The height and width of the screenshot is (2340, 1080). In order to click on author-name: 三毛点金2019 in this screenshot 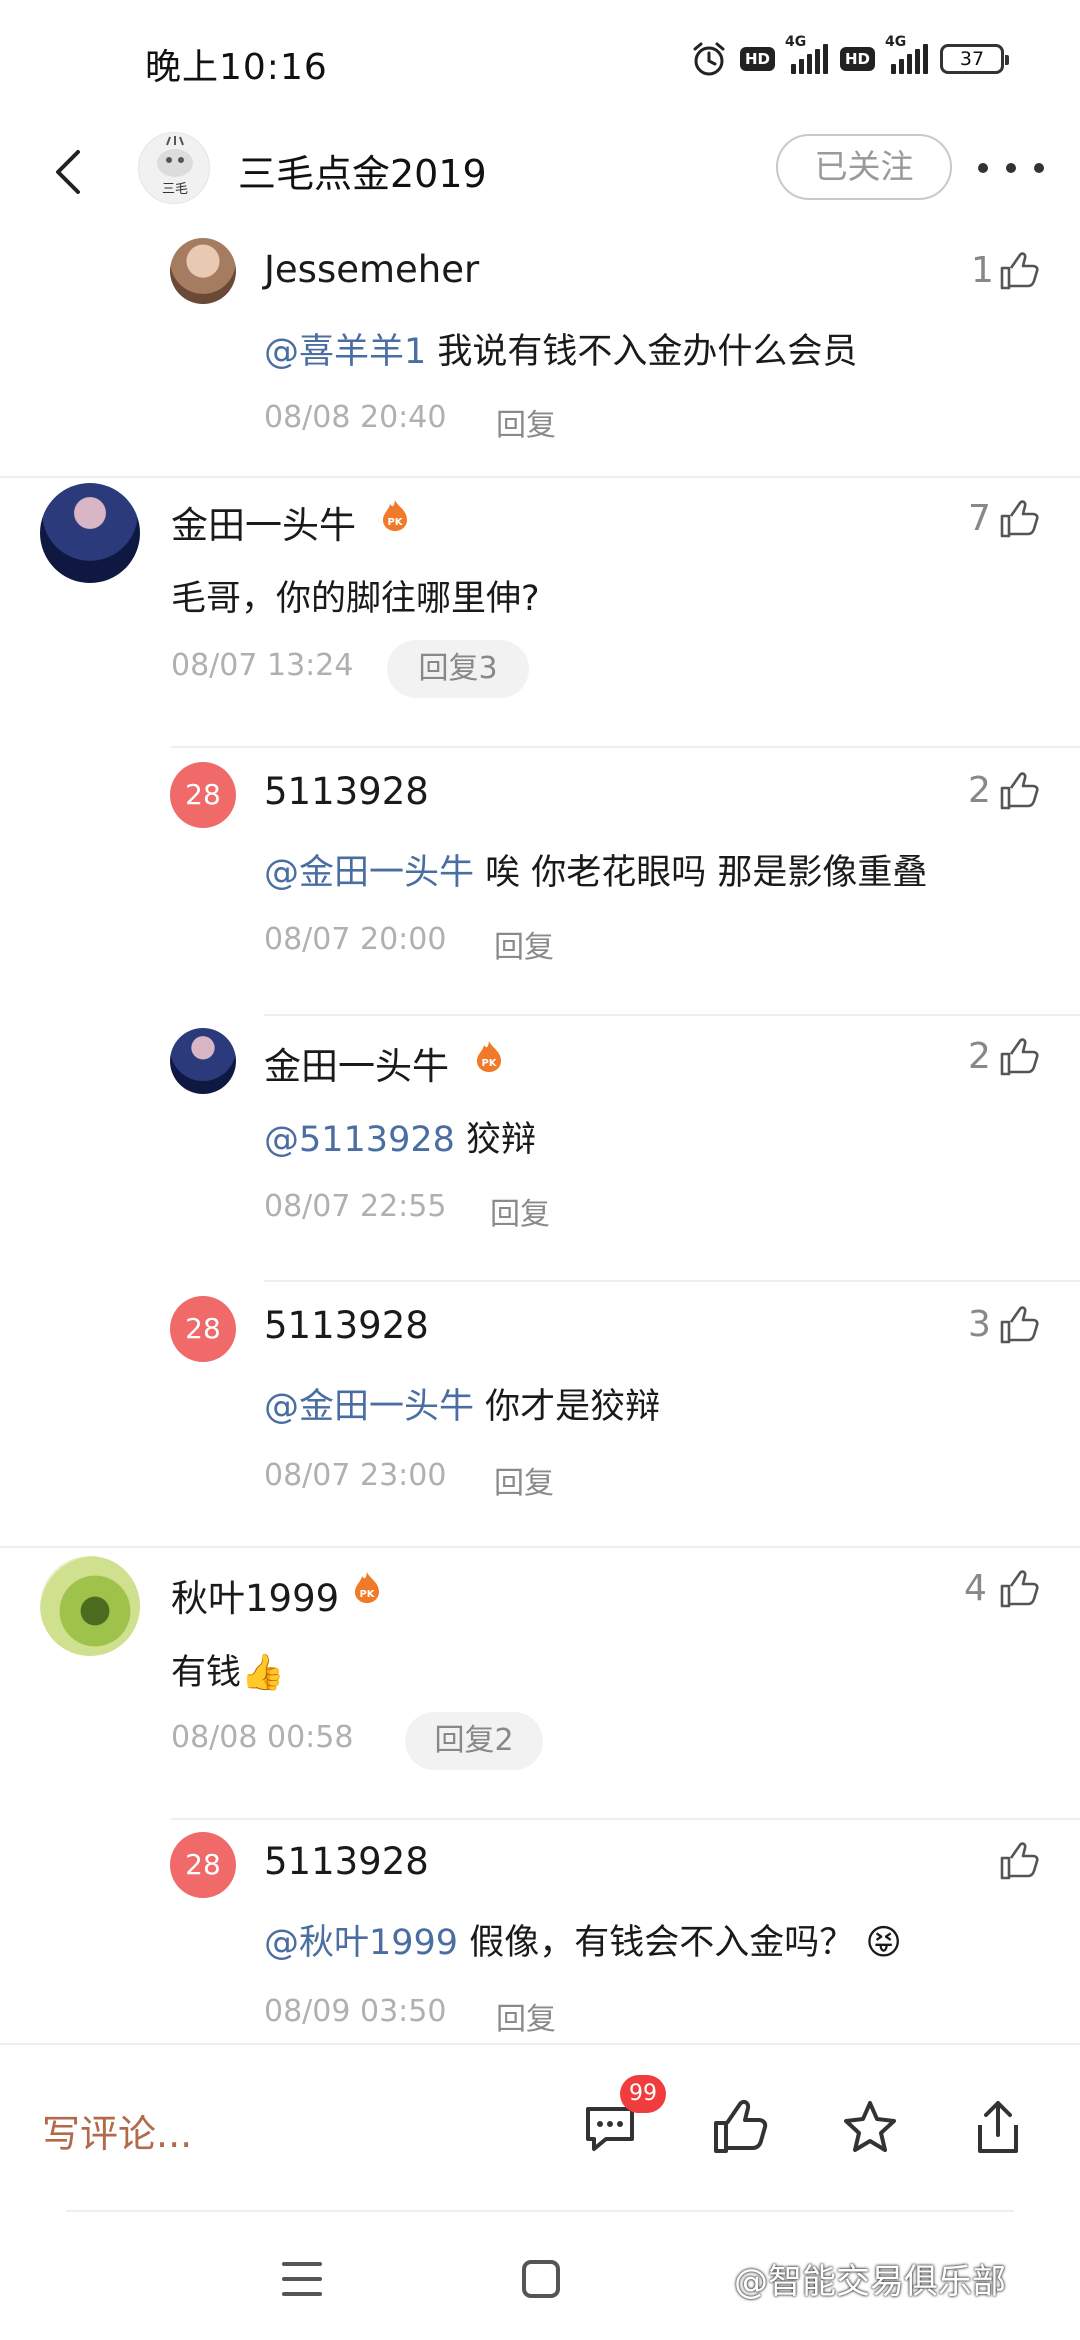, I will do `click(362, 170)`.